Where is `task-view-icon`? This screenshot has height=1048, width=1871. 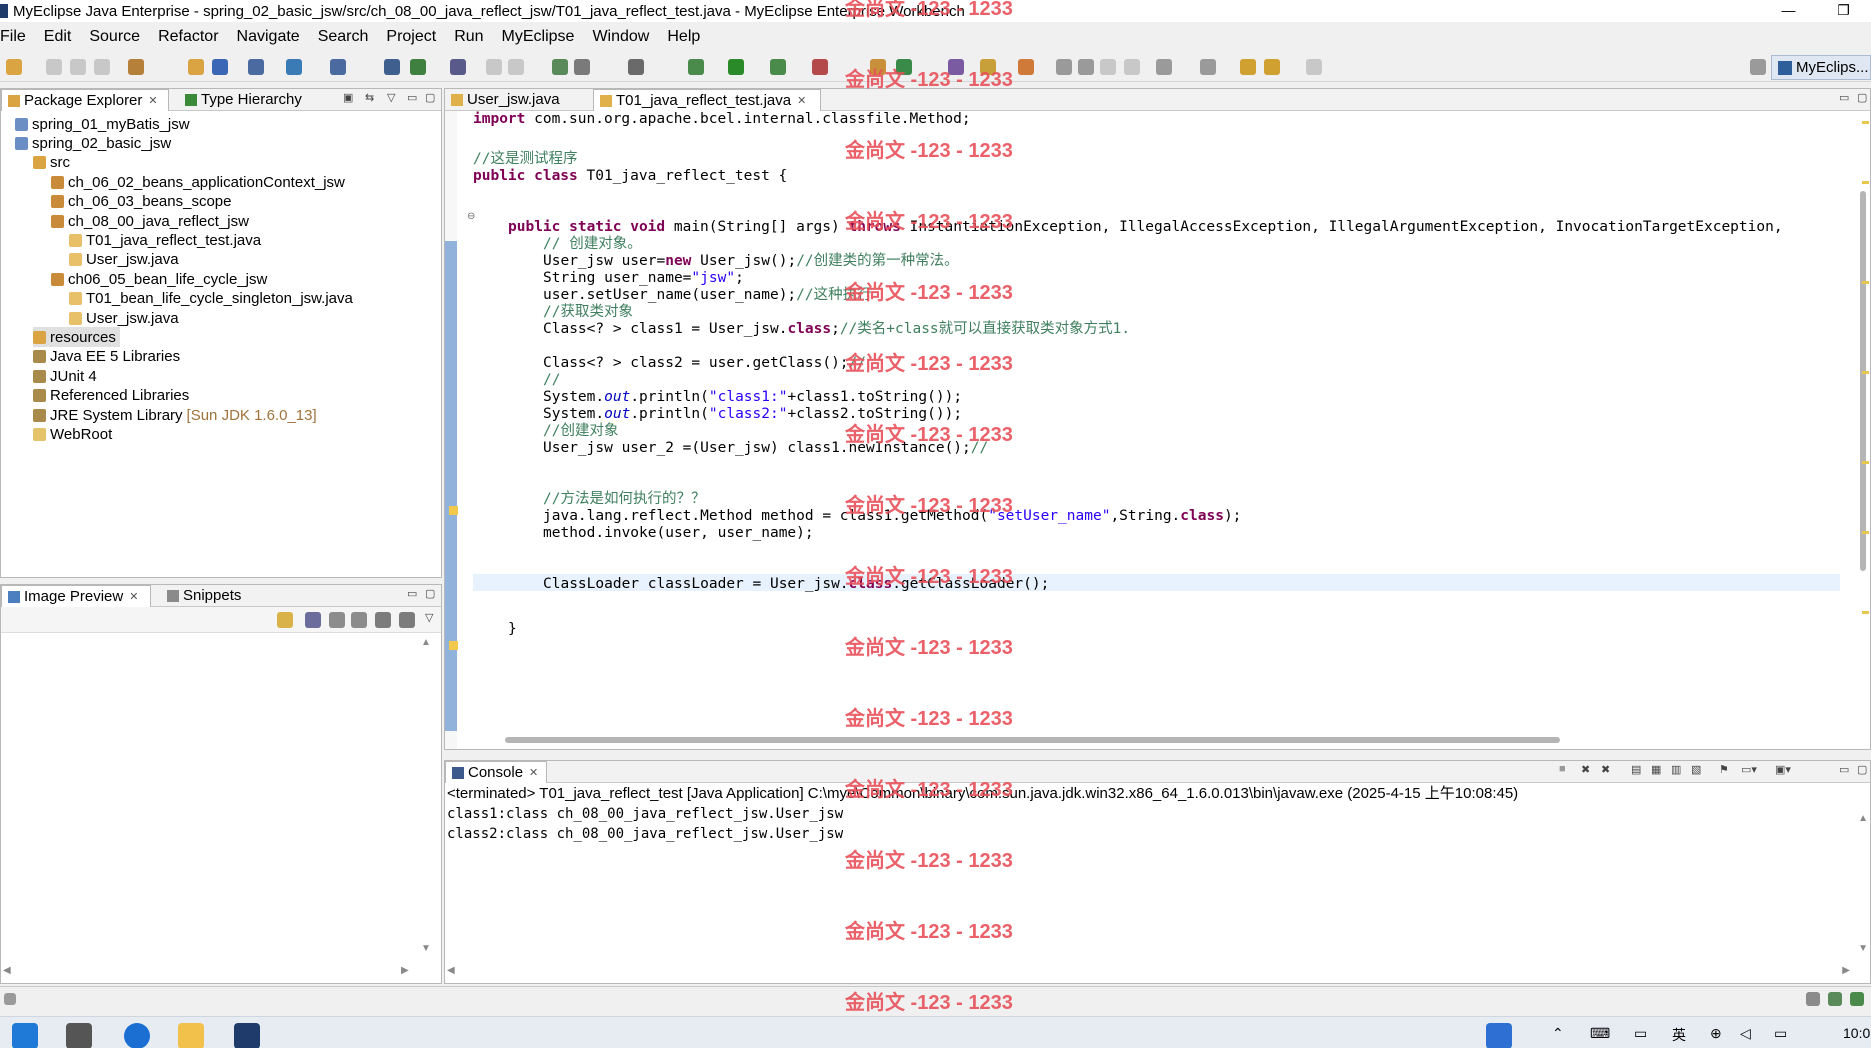 task-view-icon is located at coordinates (79, 1035).